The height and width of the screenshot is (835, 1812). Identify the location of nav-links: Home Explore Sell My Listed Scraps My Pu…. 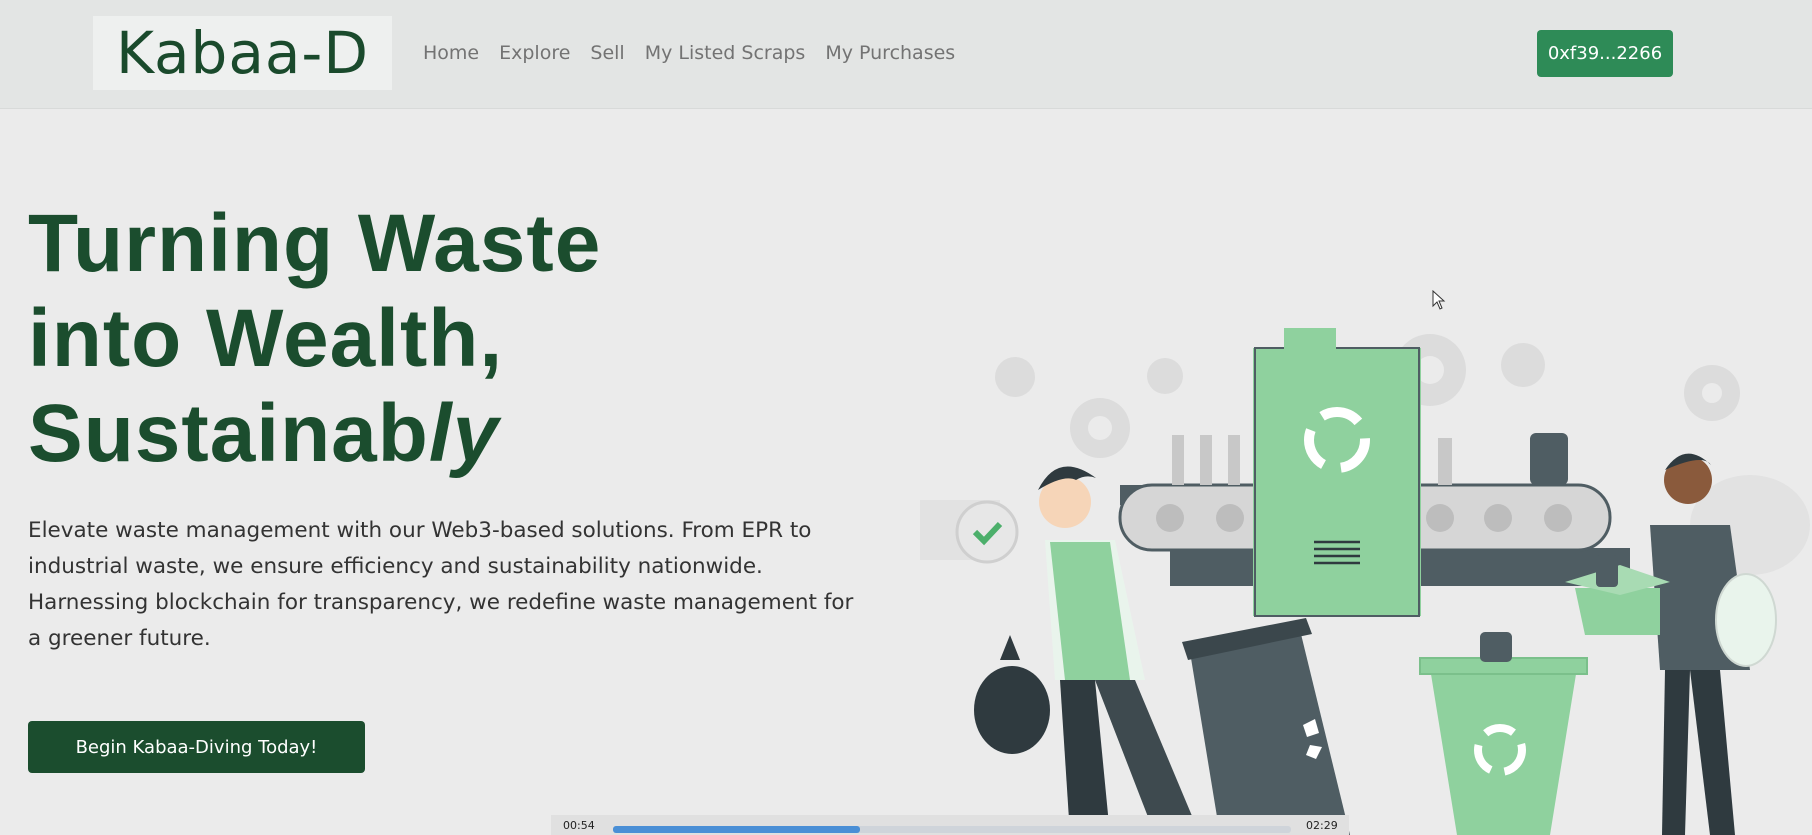
(689, 53).